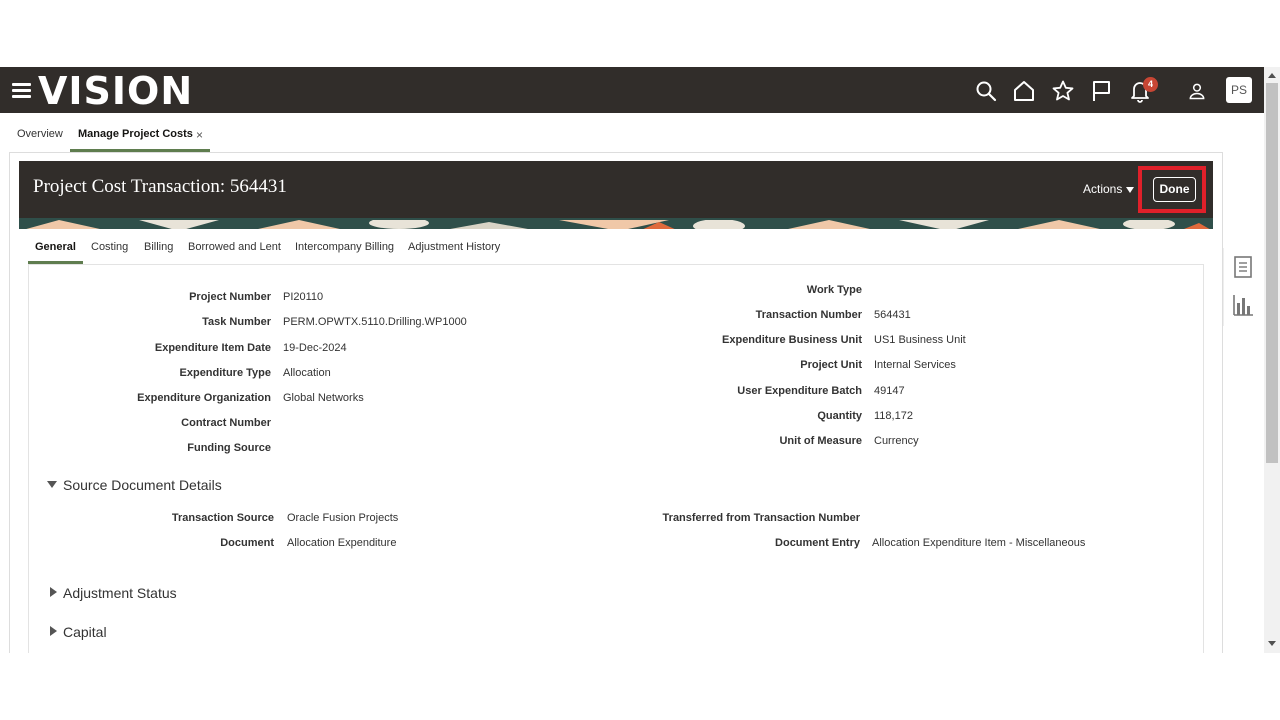  Describe the element at coordinates (1272, 273) in the screenshot. I see `scrollbar-thumb` at that location.